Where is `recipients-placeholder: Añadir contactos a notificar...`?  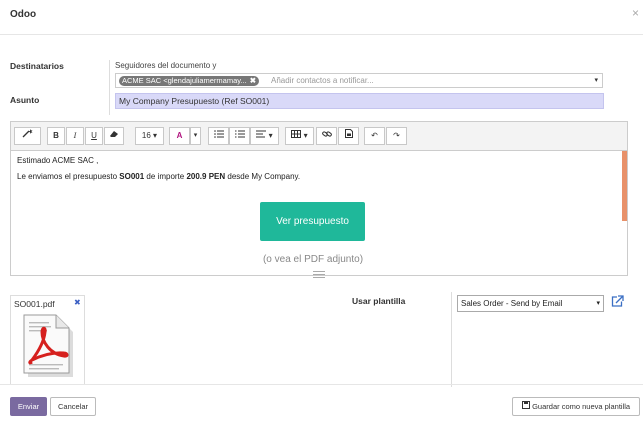
recipients-placeholder: Añadir contactos a notificar... is located at coordinates (322, 80).